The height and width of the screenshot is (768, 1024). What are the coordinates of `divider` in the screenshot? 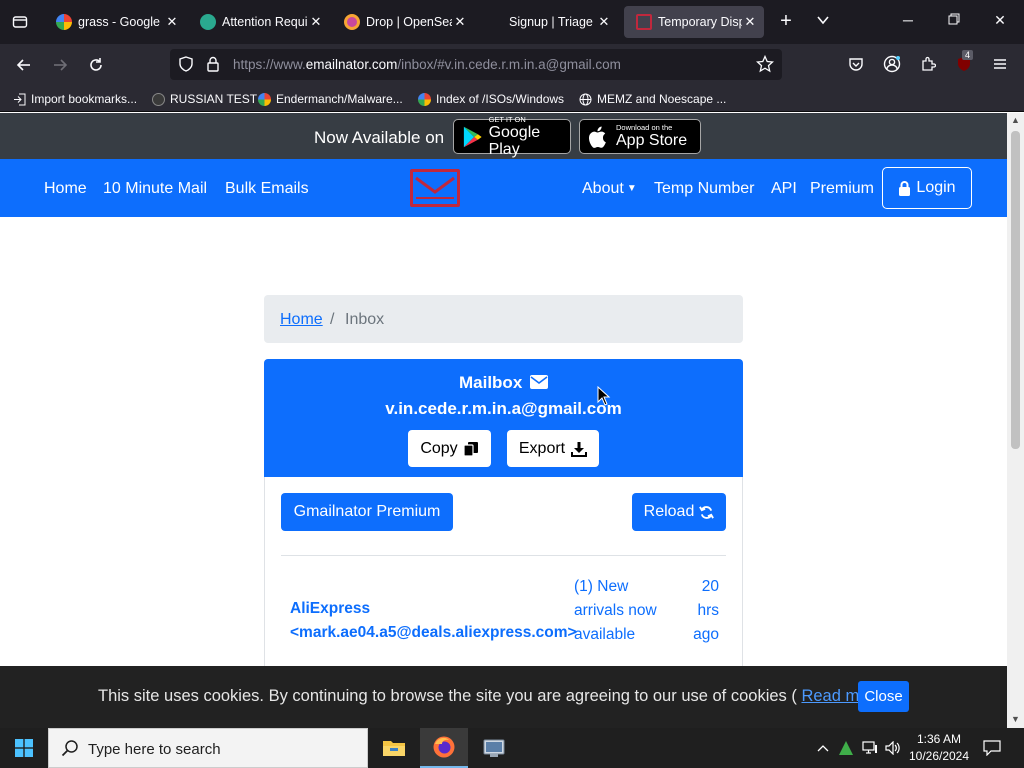 It's located at (503, 555).